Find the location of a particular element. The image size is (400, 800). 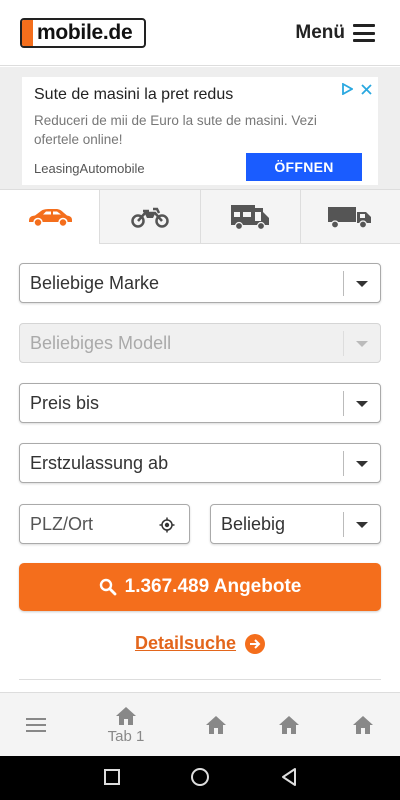

detail-search-link: Detailsuche is located at coordinates (185, 643).